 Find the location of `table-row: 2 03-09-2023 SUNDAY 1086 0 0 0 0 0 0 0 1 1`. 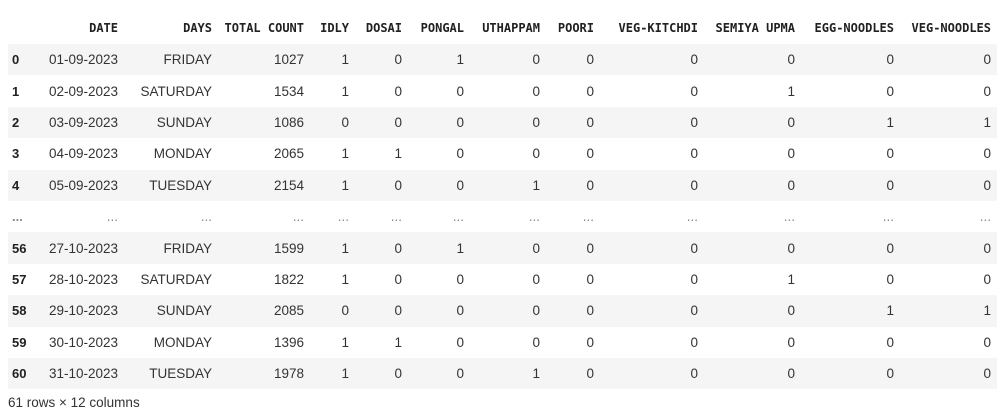

table-row: 2 03-09-2023 SUNDAY 1086 0 0 0 0 0 0 0 1 1 is located at coordinates (502, 122).